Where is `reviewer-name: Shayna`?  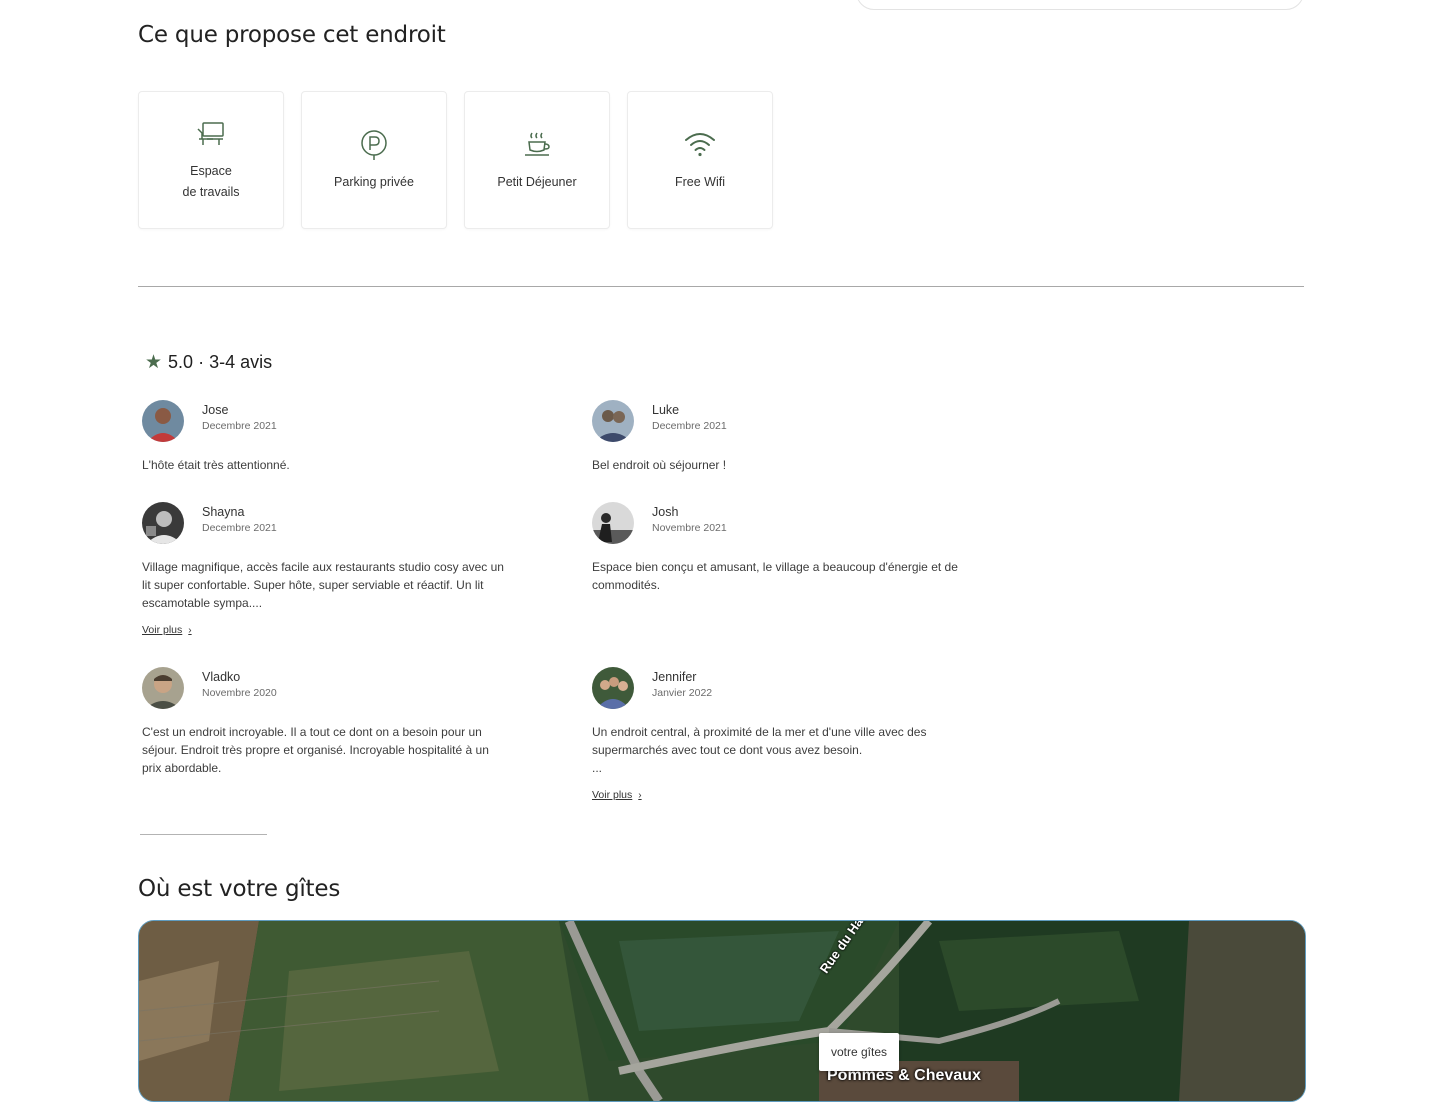 reviewer-name: Shayna is located at coordinates (223, 512).